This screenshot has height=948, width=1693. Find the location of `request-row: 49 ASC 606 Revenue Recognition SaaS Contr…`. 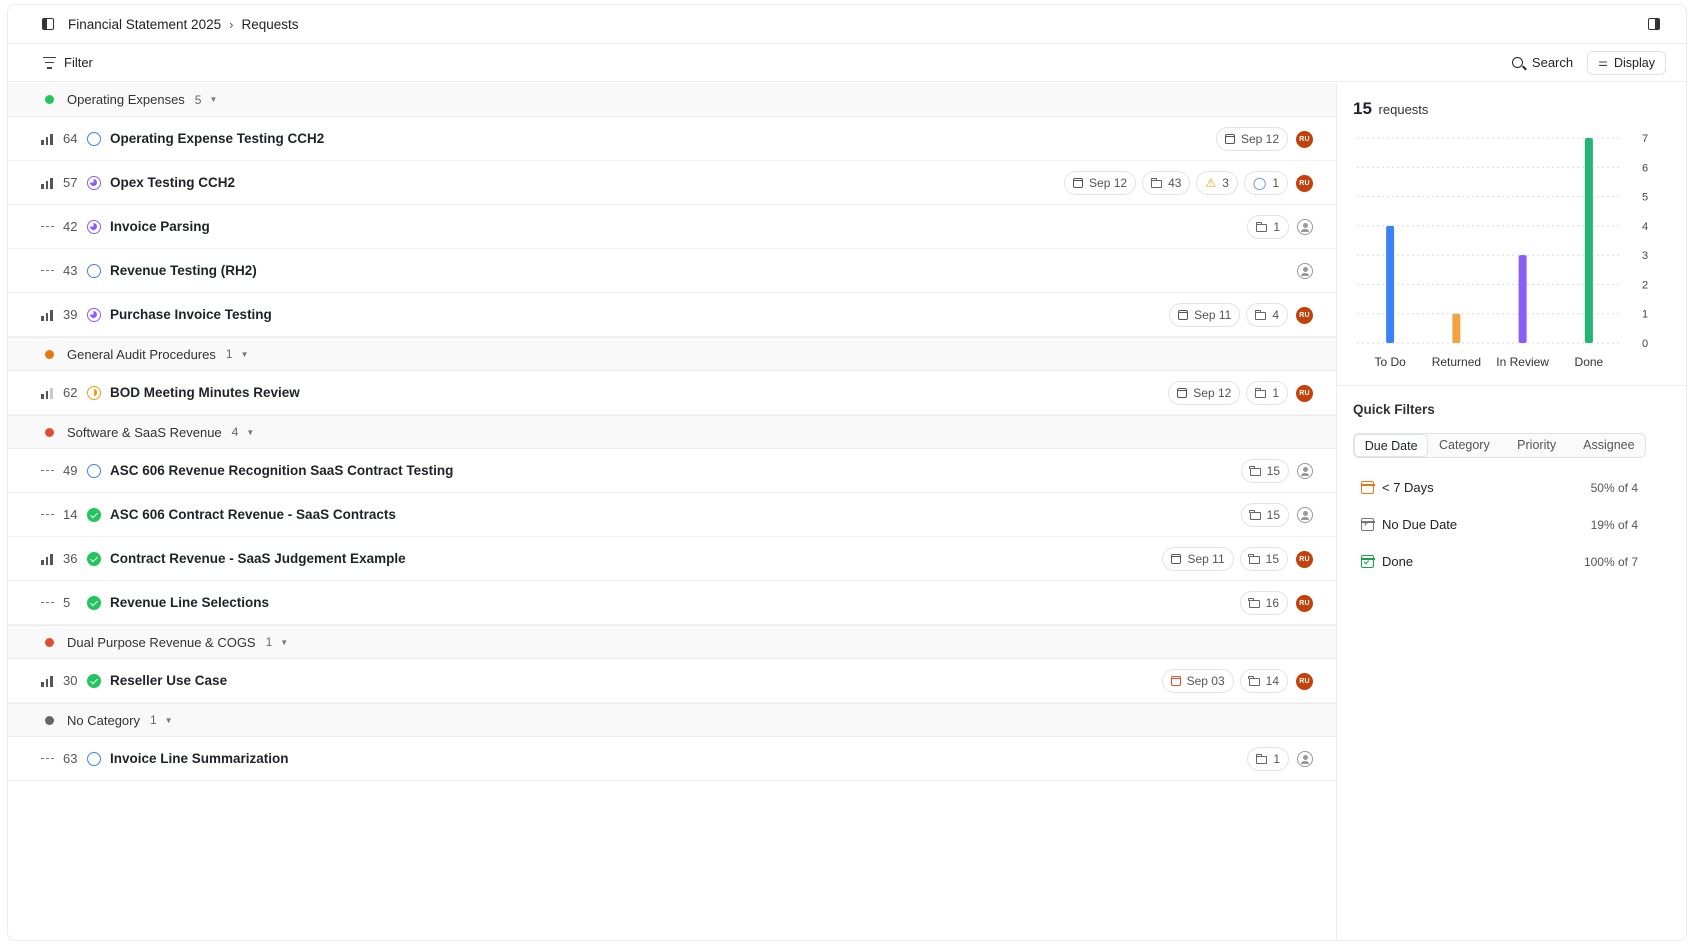

request-row: 49 ASC 606 Revenue Recognition SaaS Contr… is located at coordinates (672, 471).